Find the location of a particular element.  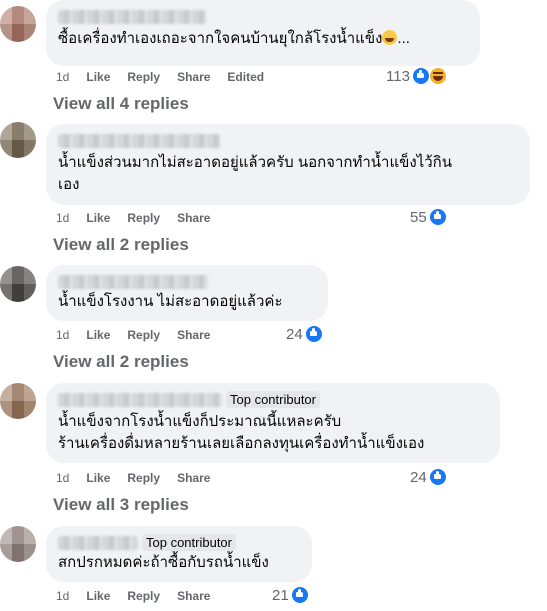

reaction-count: 55 is located at coordinates (428, 217).